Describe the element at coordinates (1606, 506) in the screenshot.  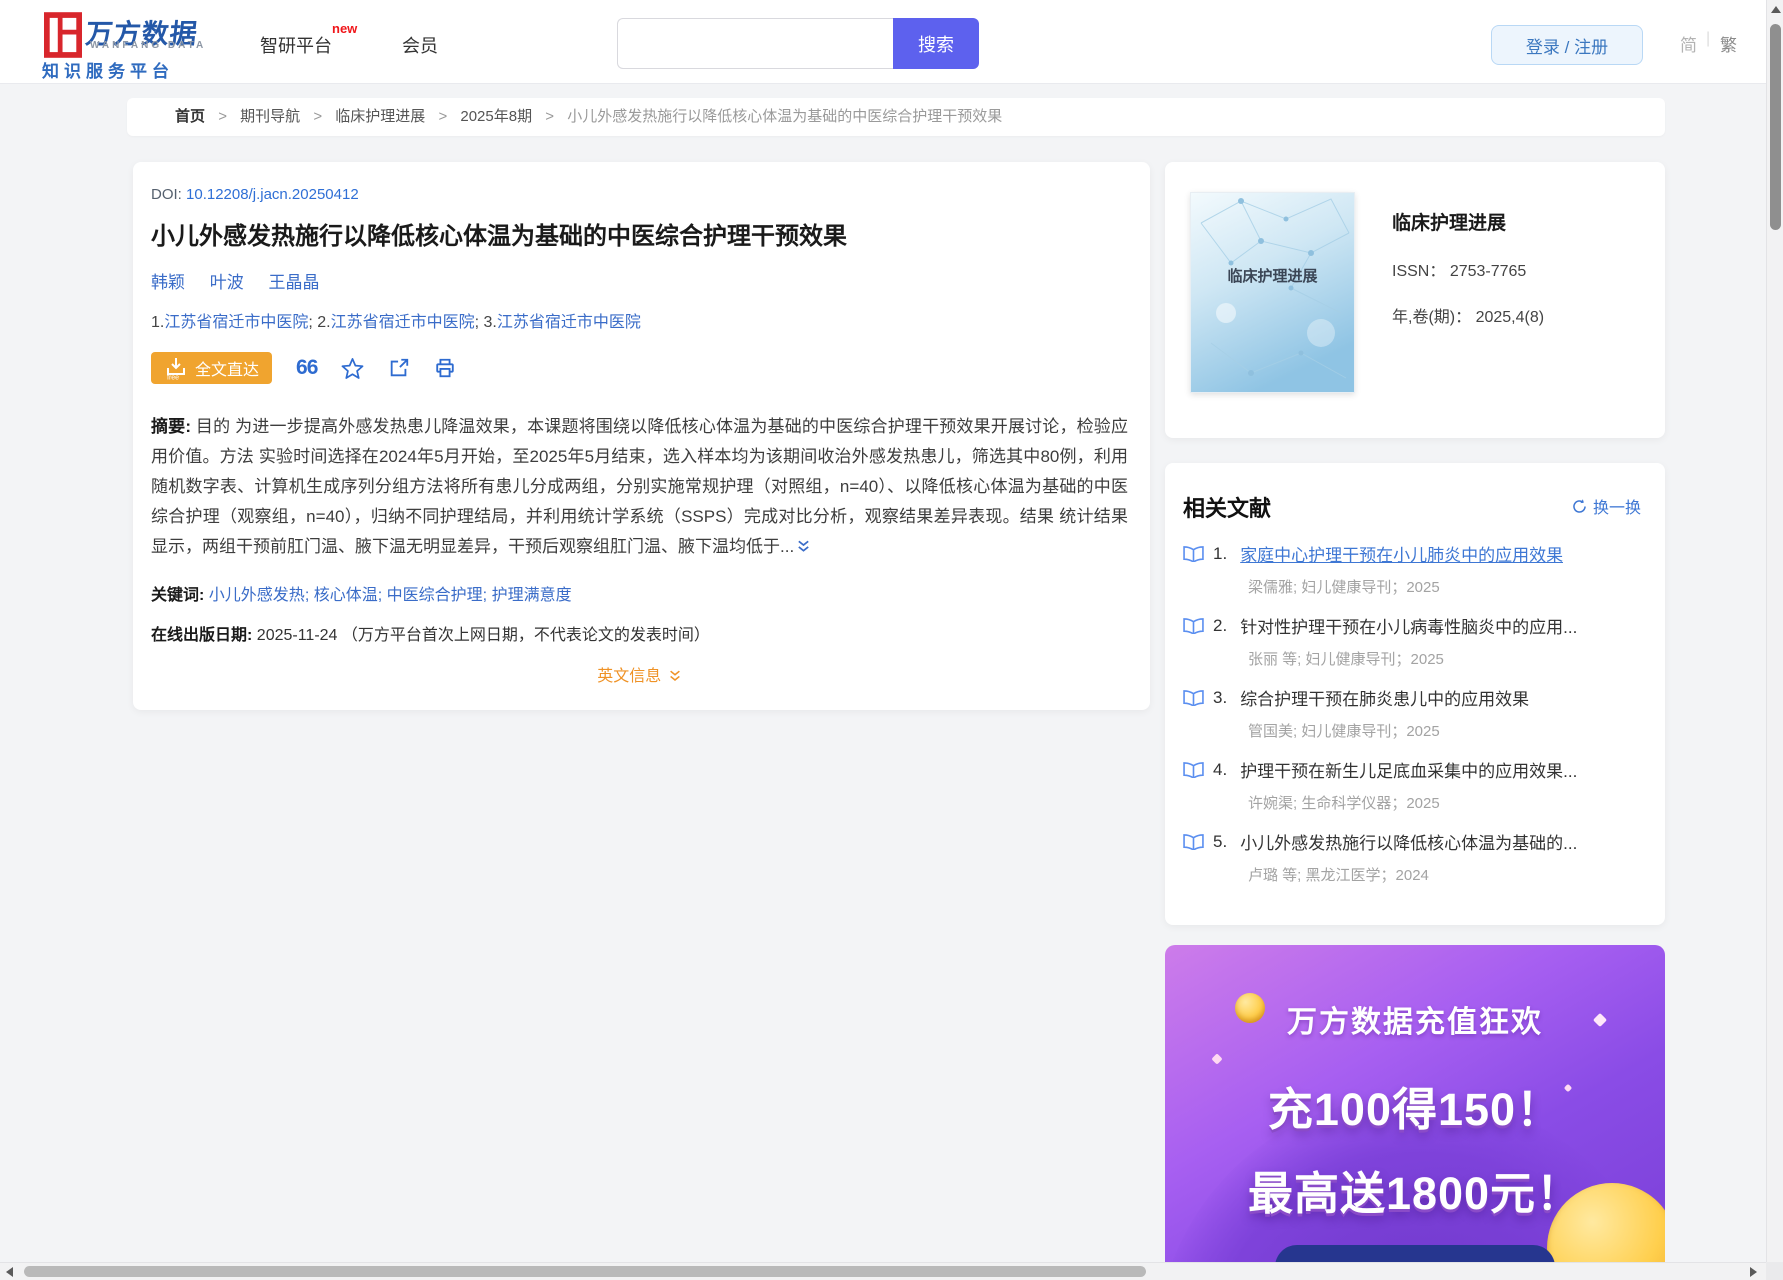
I see `refresh-button: 换一换` at that location.